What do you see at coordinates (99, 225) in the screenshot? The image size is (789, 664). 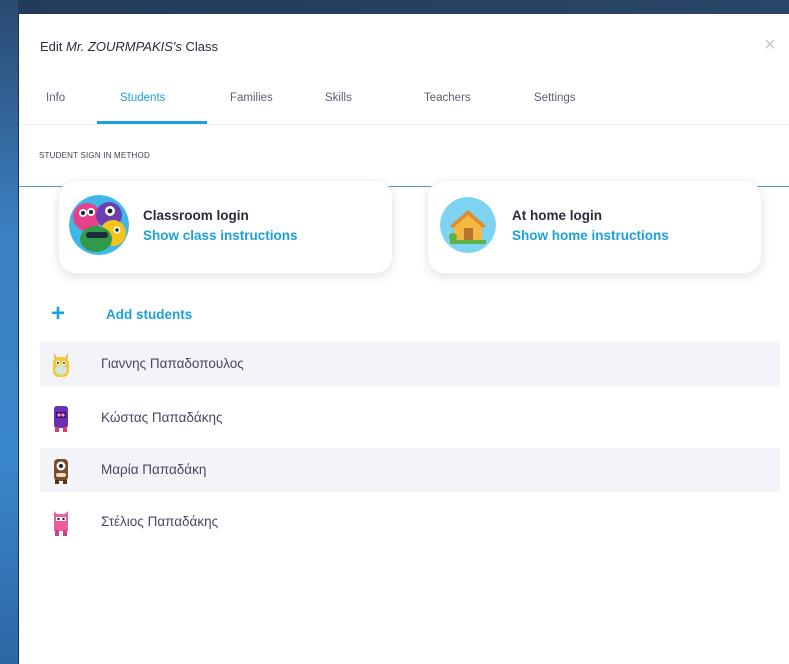 I see `monsters-icon` at bounding box center [99, 225].